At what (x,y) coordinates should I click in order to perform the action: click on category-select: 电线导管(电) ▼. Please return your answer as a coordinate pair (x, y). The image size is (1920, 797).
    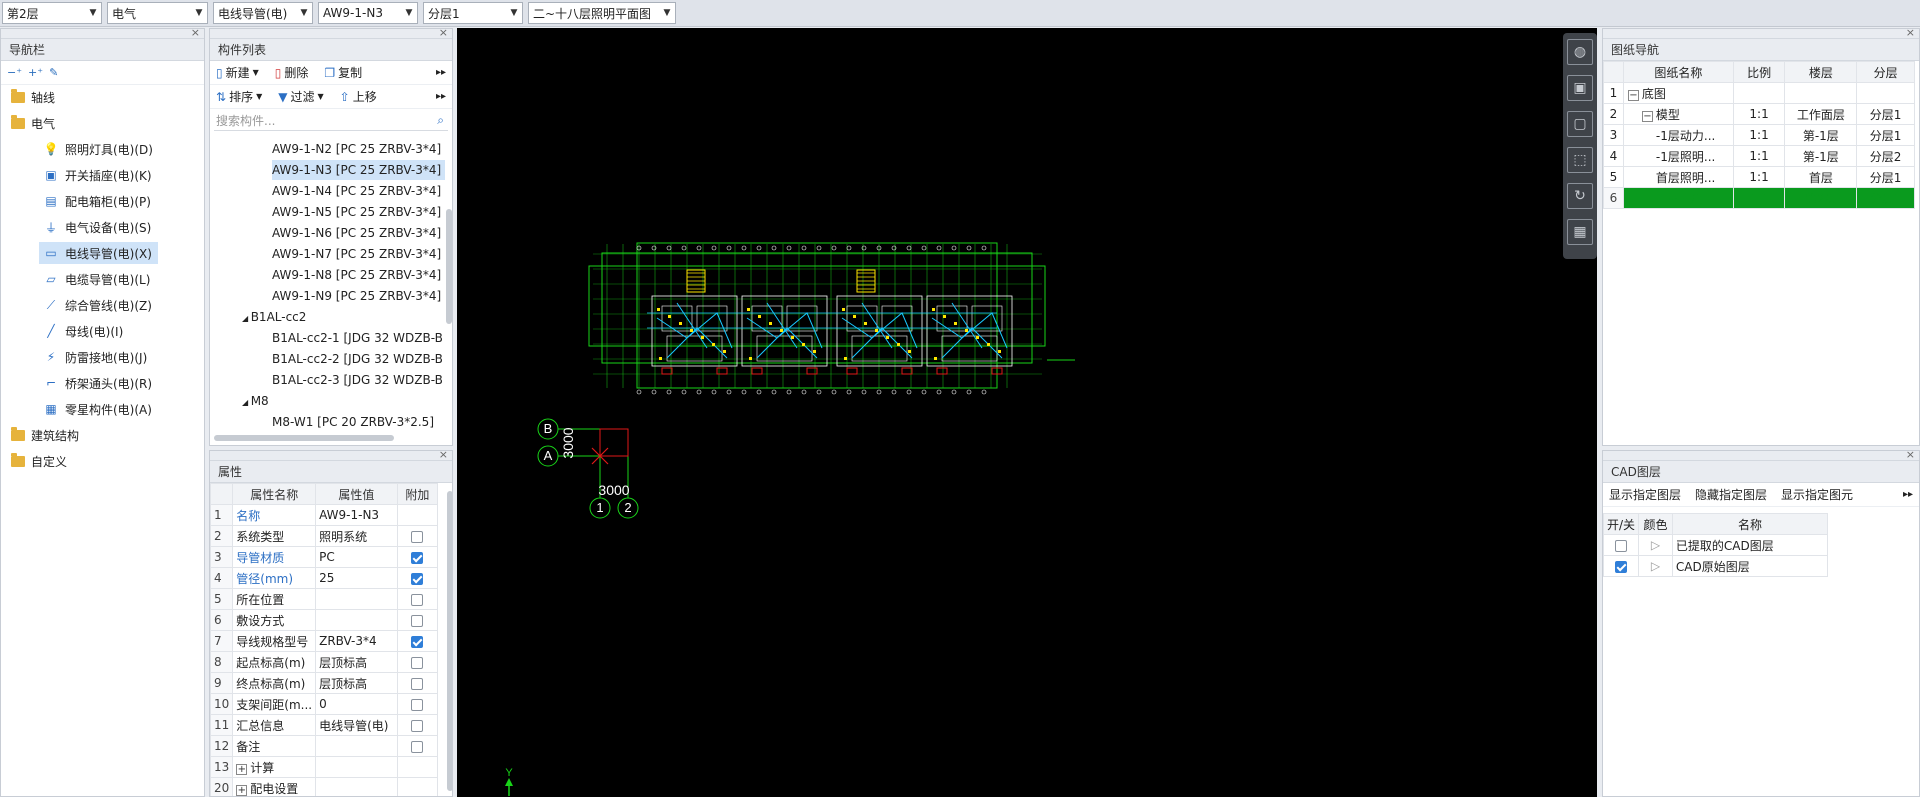
    Looking at the image, I should click on (263, 13).